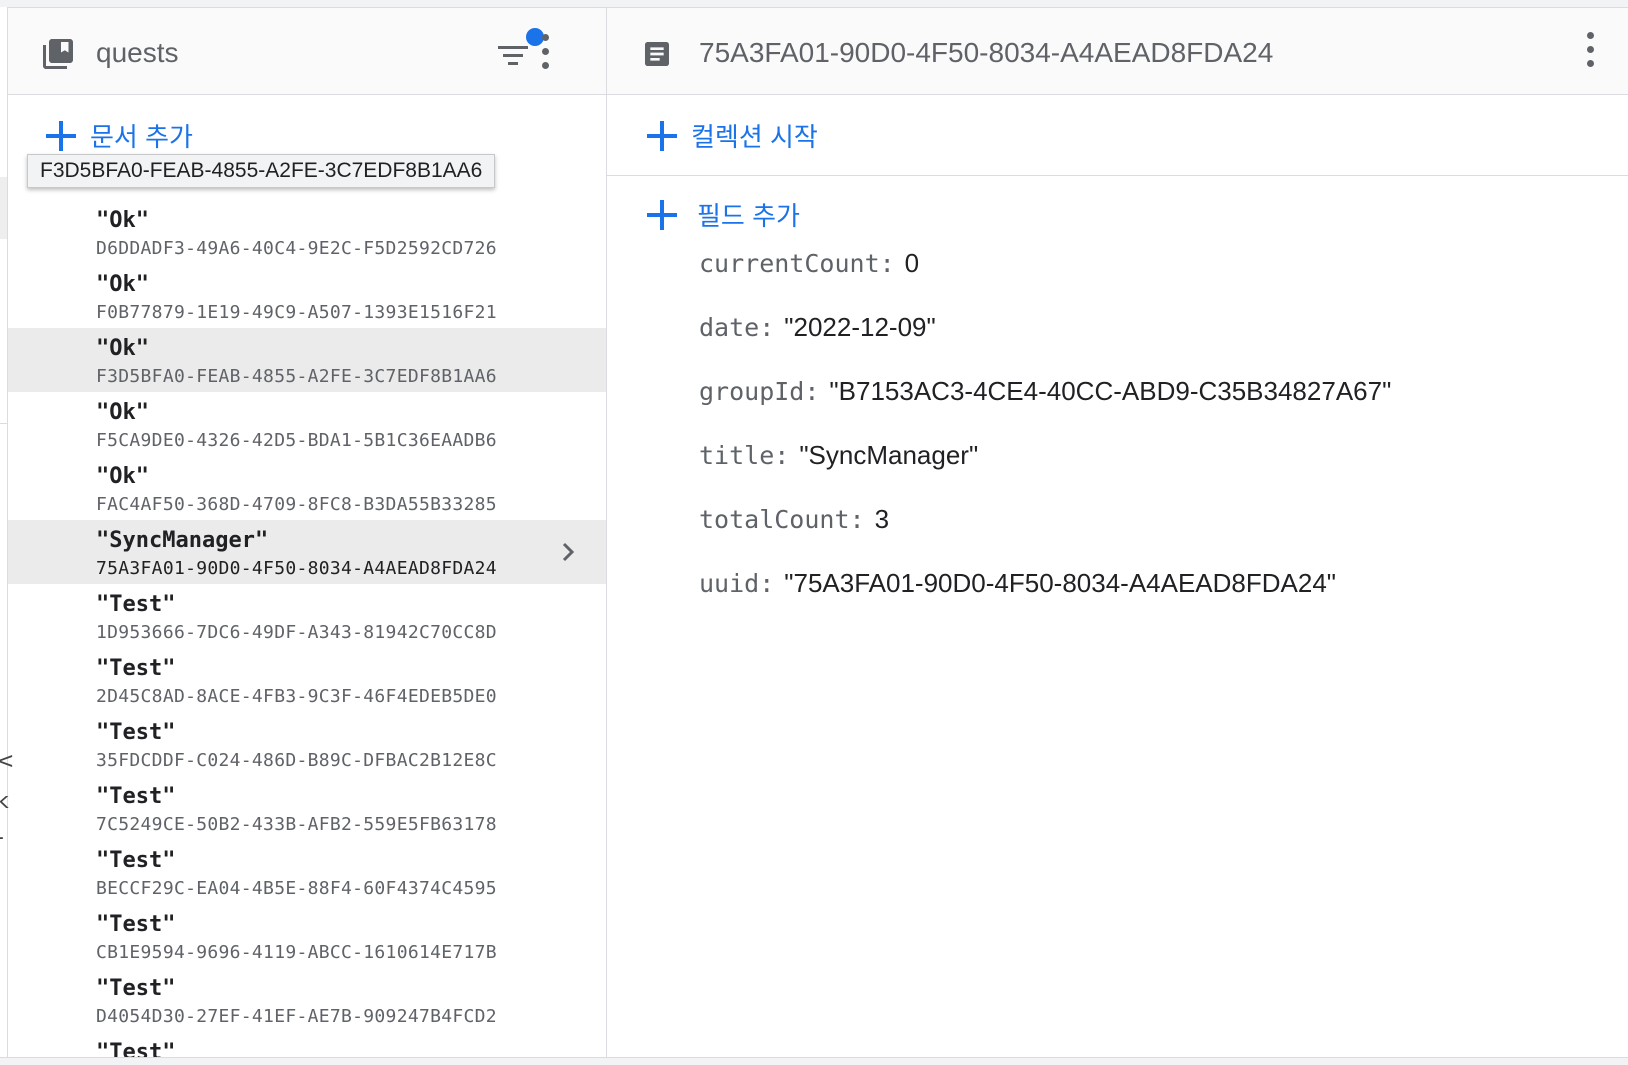 Image resolution: width=1628 pixels, height=1065 pixels. What do you see at coordinates (307, 1044) in the screenshot?
I see `document-item: "Test"` at bounding box center [307, 1044].